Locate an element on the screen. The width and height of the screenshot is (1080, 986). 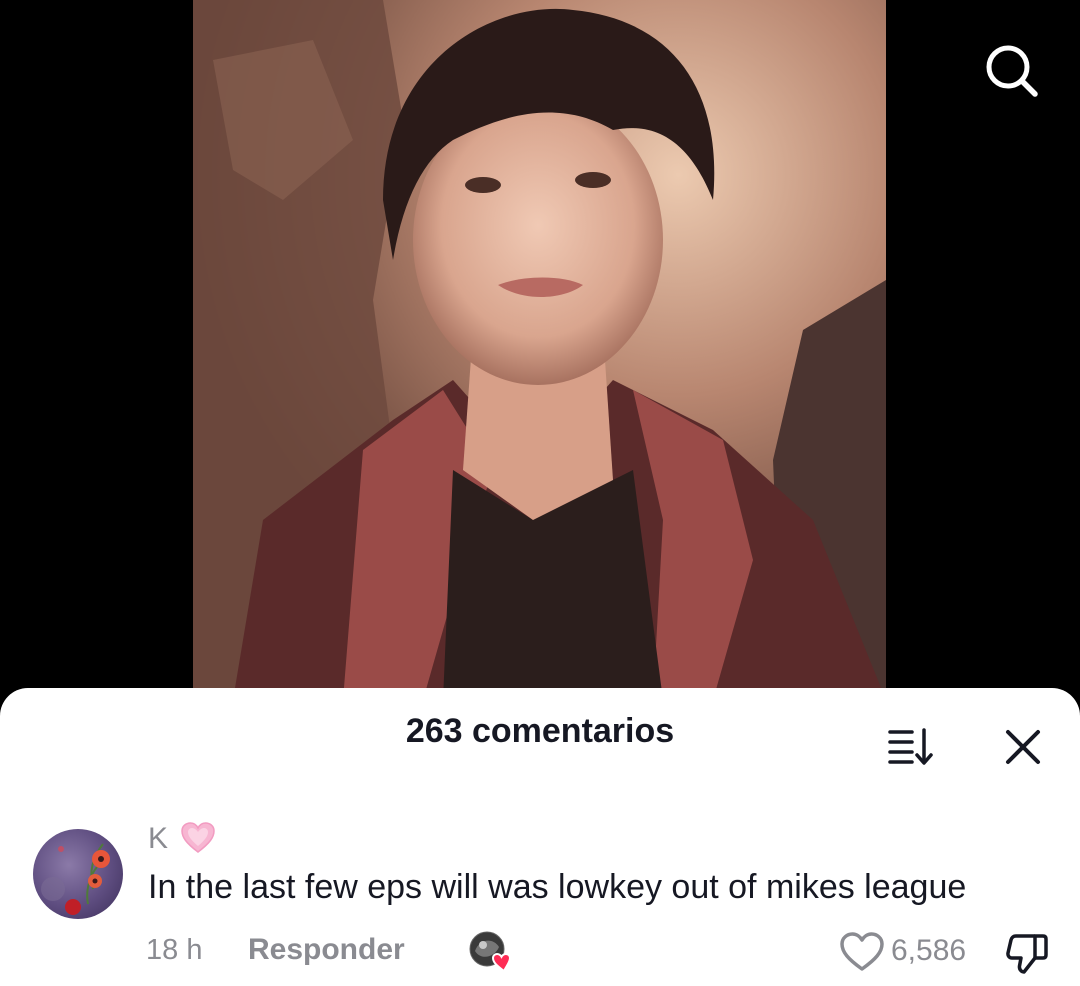
close-icon is located at coordinates (1023, 747).